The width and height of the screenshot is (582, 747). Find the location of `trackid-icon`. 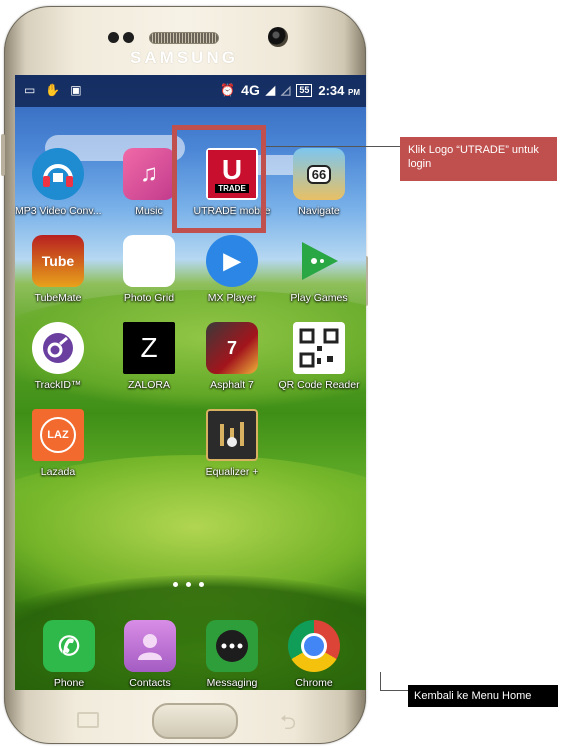

trackid-icon is located at coordinates (58, 348).